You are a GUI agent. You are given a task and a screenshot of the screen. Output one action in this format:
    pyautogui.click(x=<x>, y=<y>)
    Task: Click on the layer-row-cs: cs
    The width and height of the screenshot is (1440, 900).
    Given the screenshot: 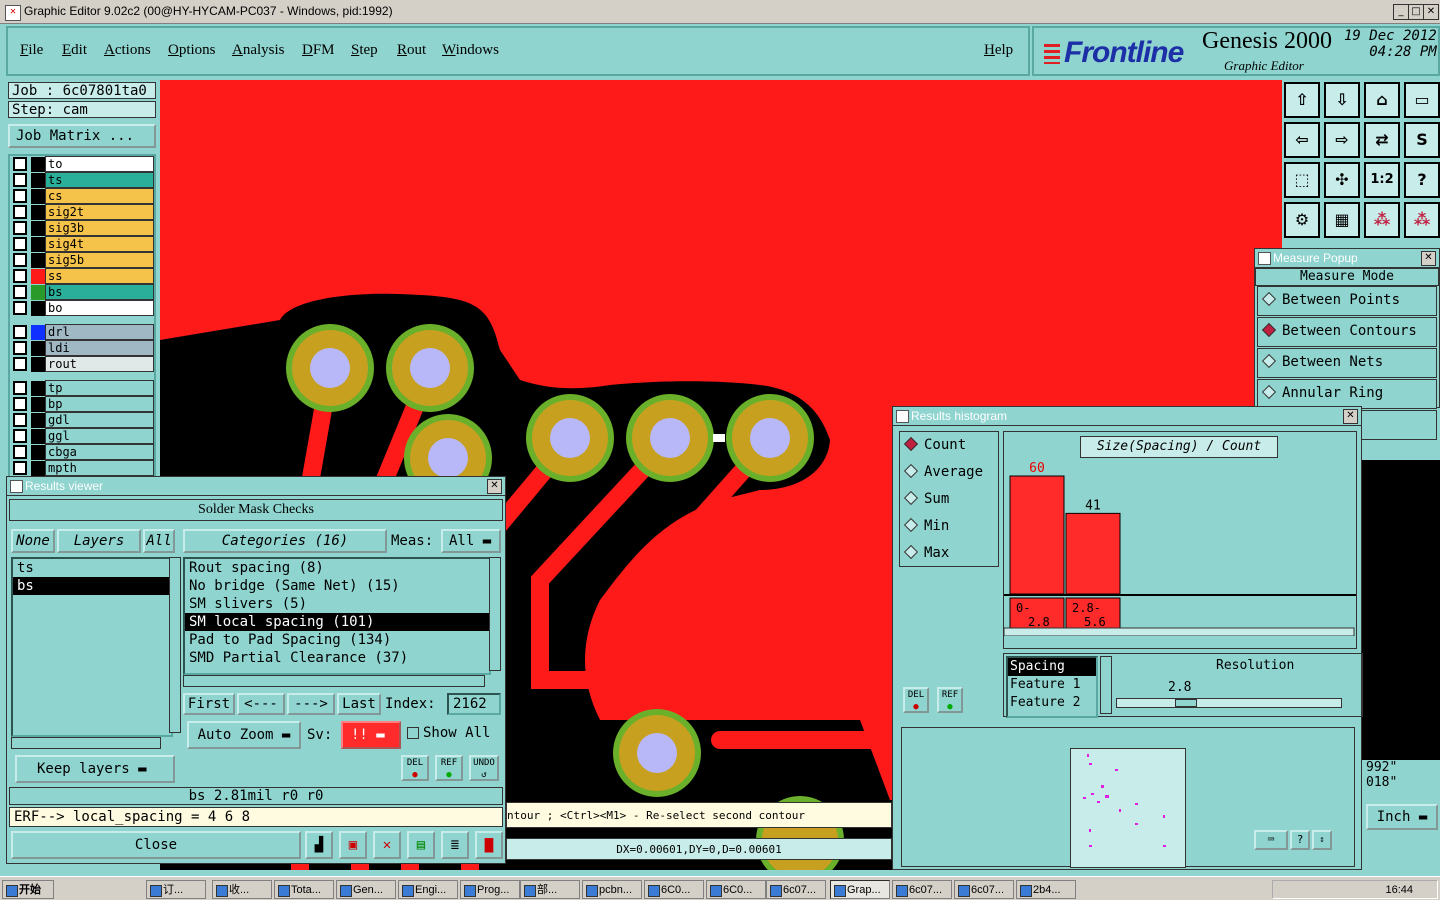 What is the action you would take?
    pyautogui.click(x=82, y=196)
    